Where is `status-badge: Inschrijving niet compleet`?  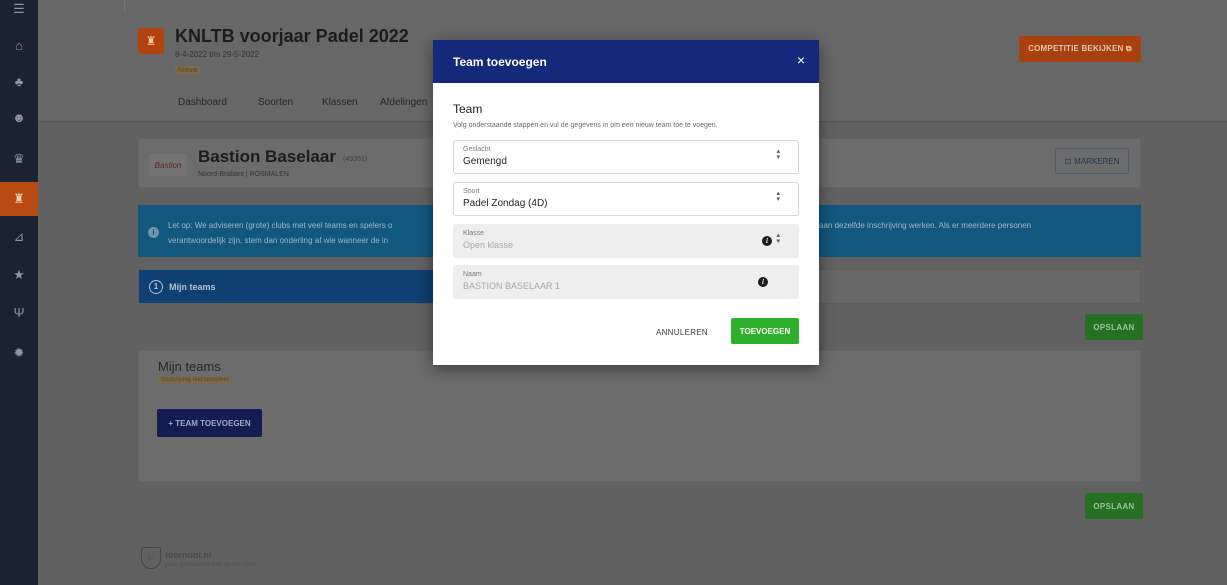
status-badge: Inschrijving niet compleet is located at coordinates (195, 380).